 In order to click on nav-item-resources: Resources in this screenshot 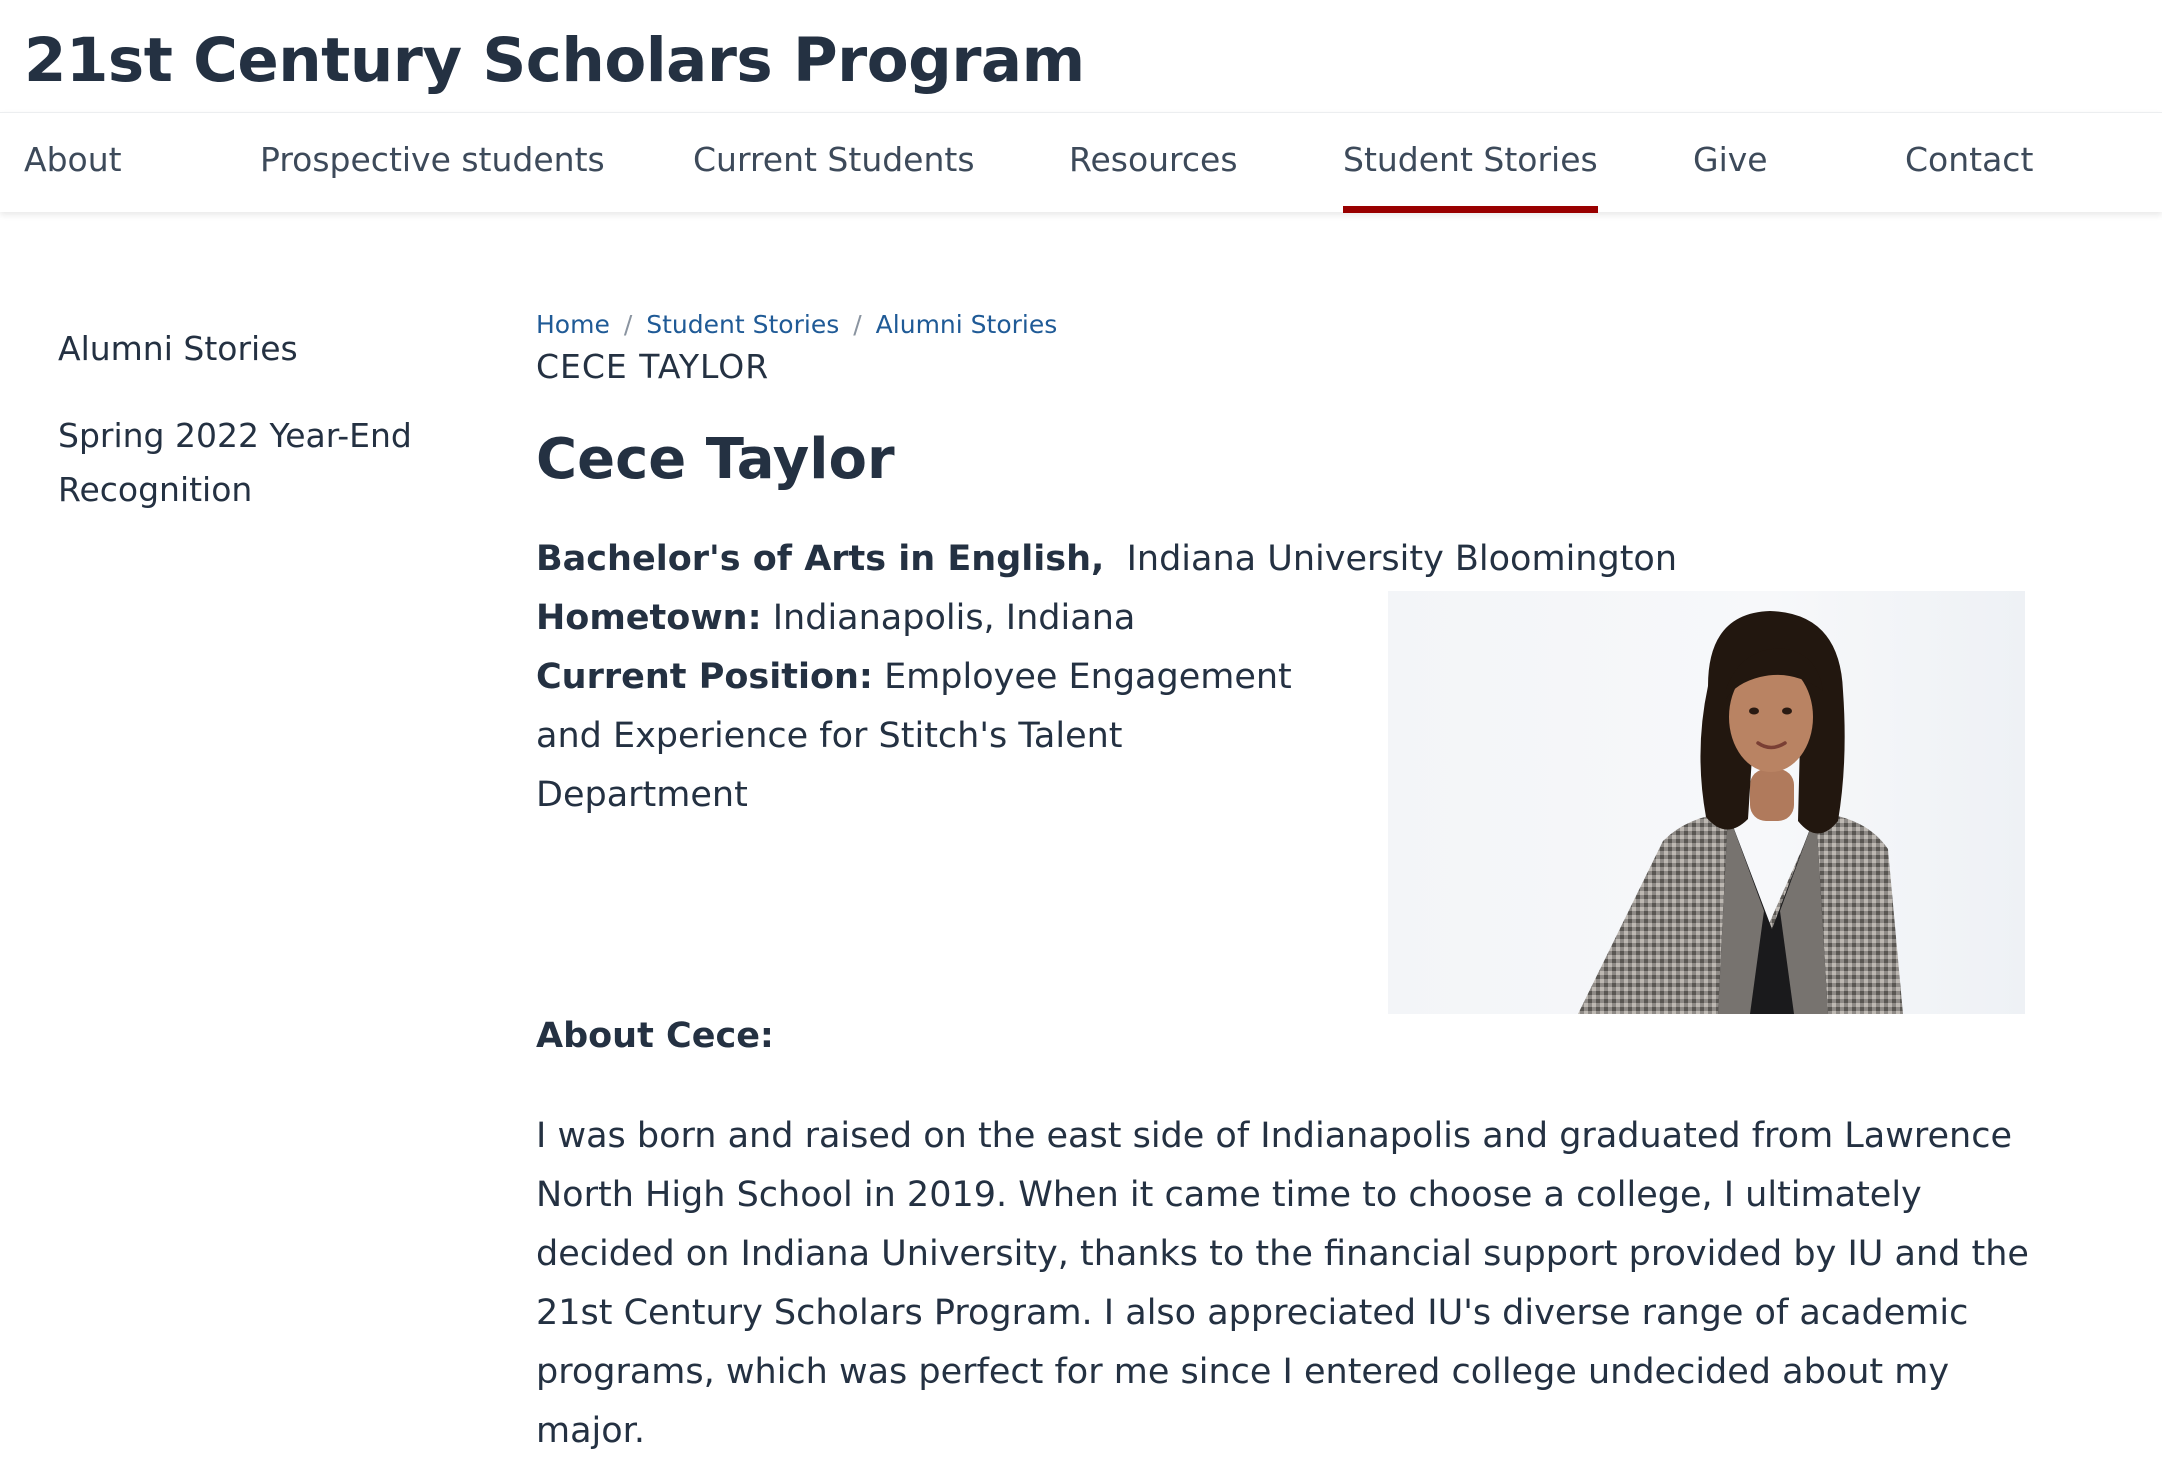, I will do `click(1153, 163)`.